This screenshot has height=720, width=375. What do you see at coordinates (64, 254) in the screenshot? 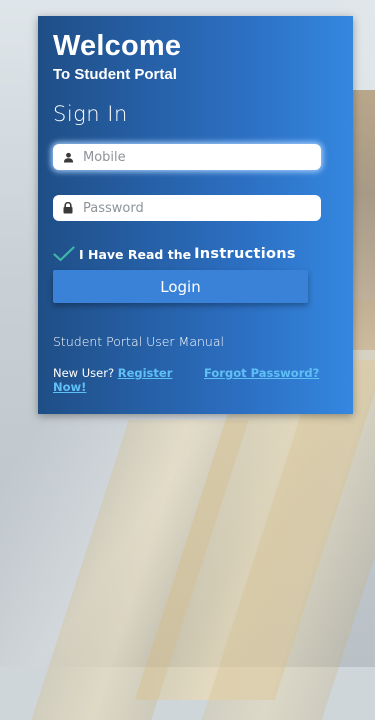
I see `checkmark-icon` at bounding box center [64, 254].